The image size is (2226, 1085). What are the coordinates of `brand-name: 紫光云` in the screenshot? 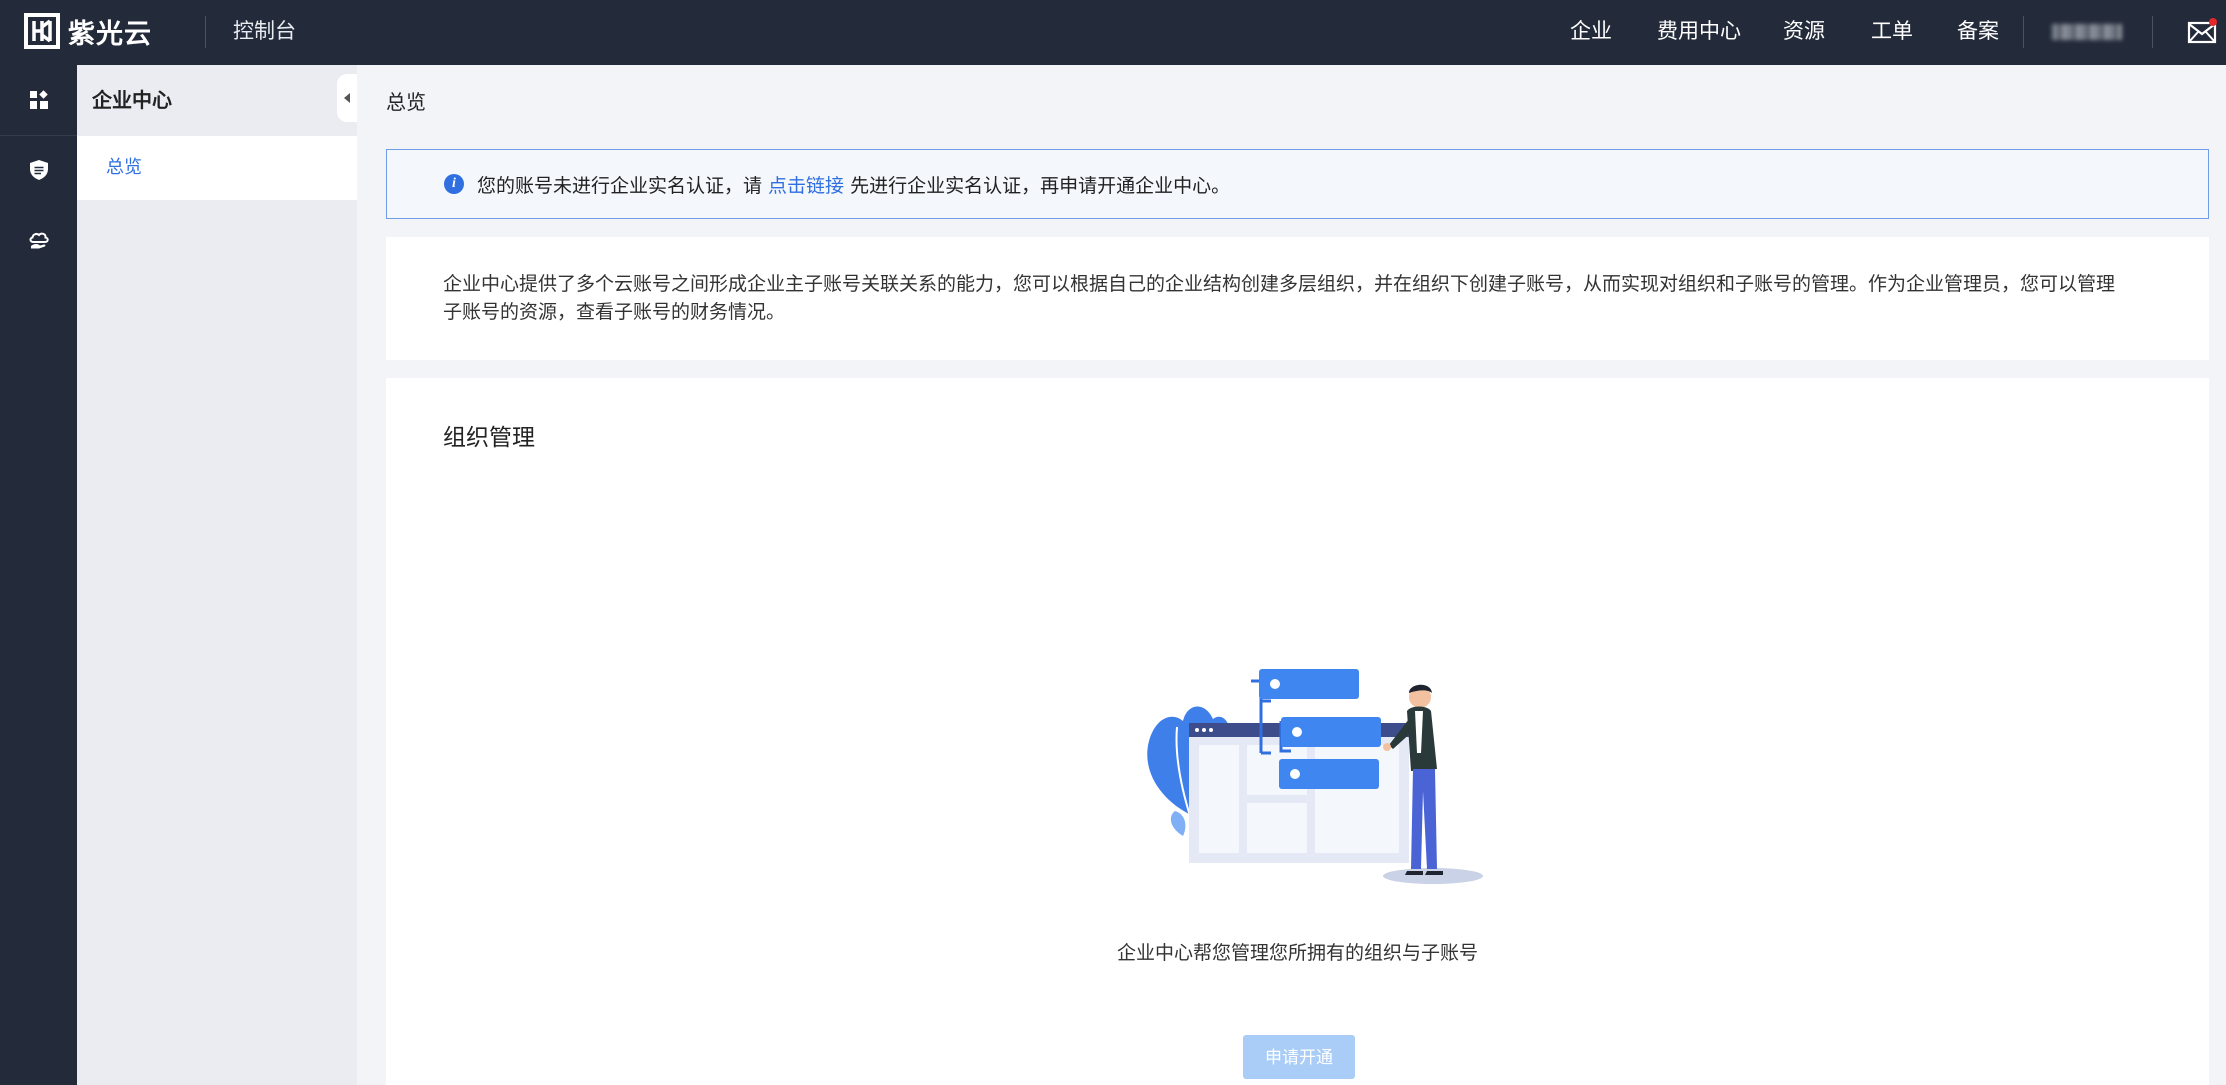 It's located at (110, 34).